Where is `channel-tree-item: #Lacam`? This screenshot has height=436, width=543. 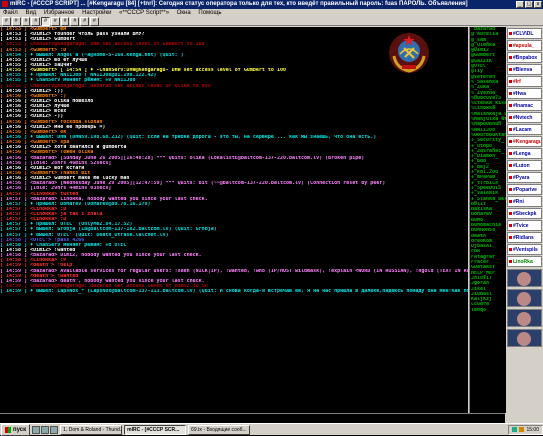
channel-tree-item: #Lacam is located at coordinates (524, 129).